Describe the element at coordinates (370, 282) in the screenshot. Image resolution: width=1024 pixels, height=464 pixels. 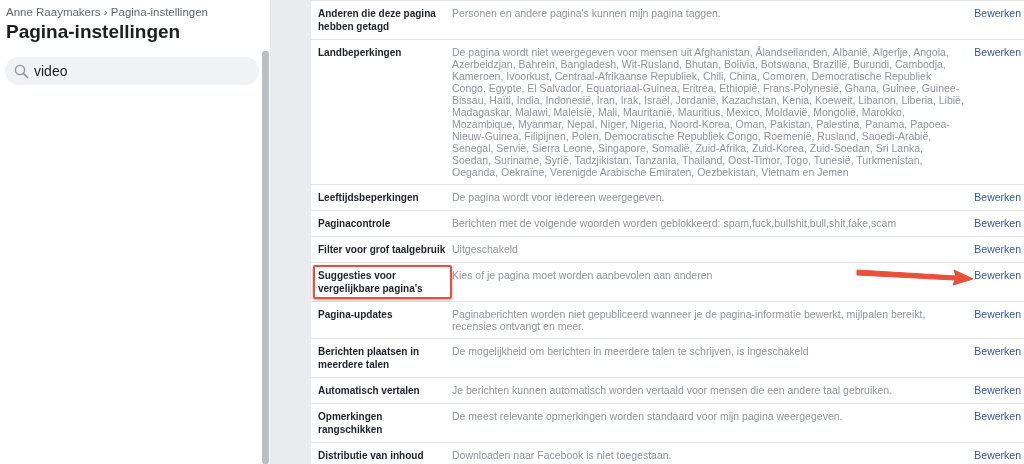
I see `setting-label: Suggesties voor vergelijkbare pagina's` at that location.